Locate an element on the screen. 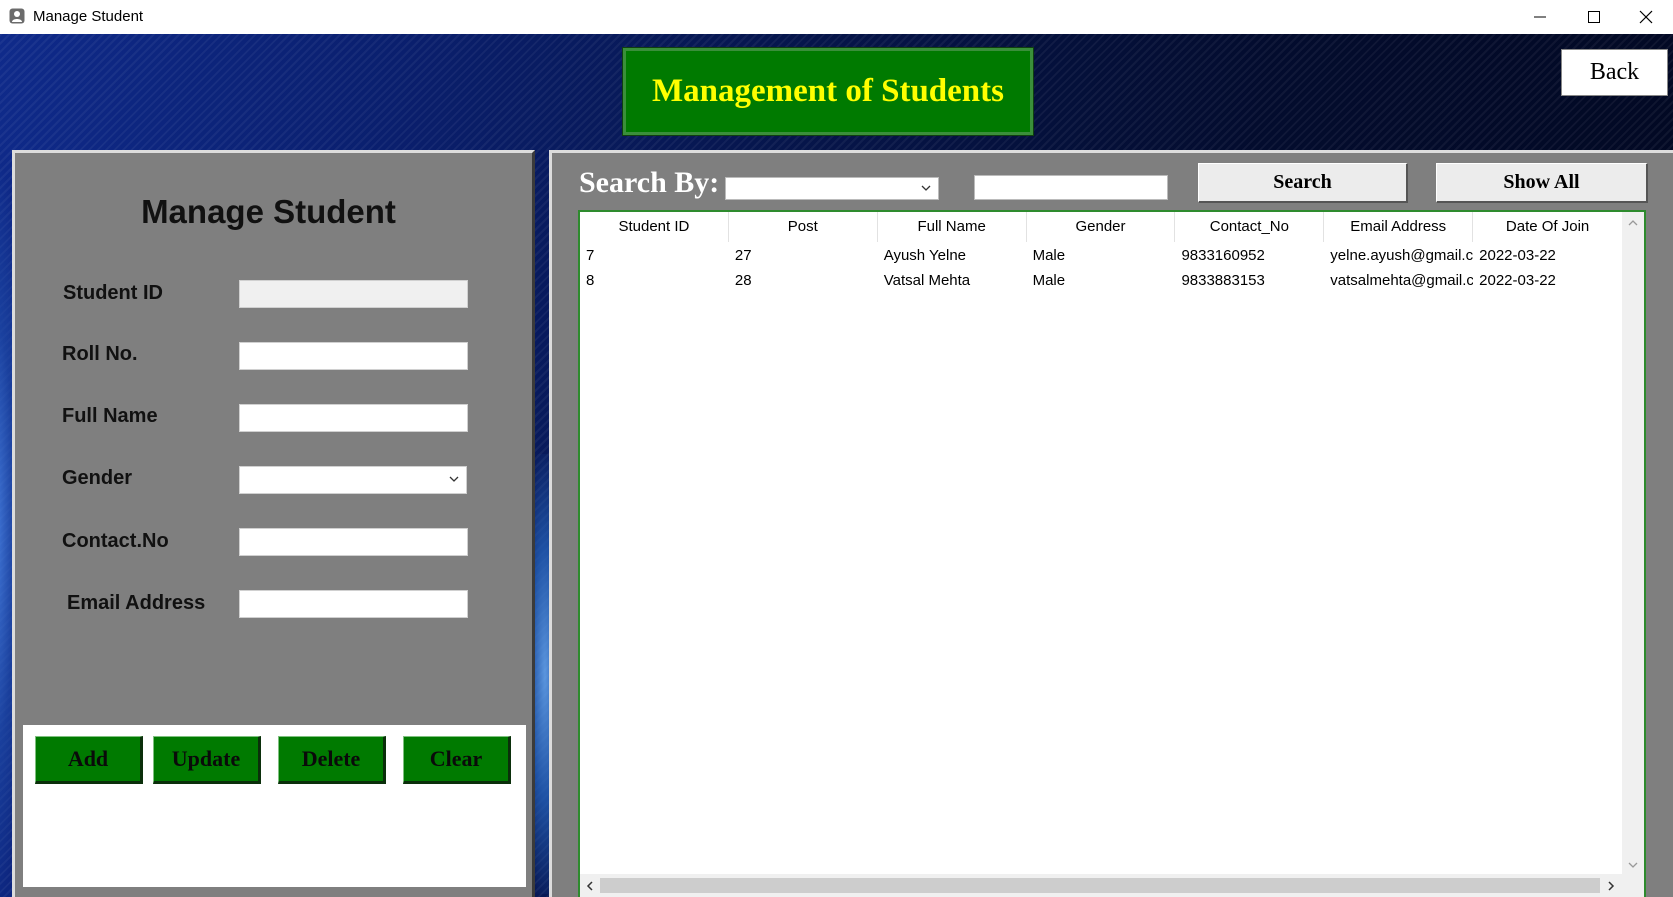  back-button: Back is located at coordinates (1614, 72).